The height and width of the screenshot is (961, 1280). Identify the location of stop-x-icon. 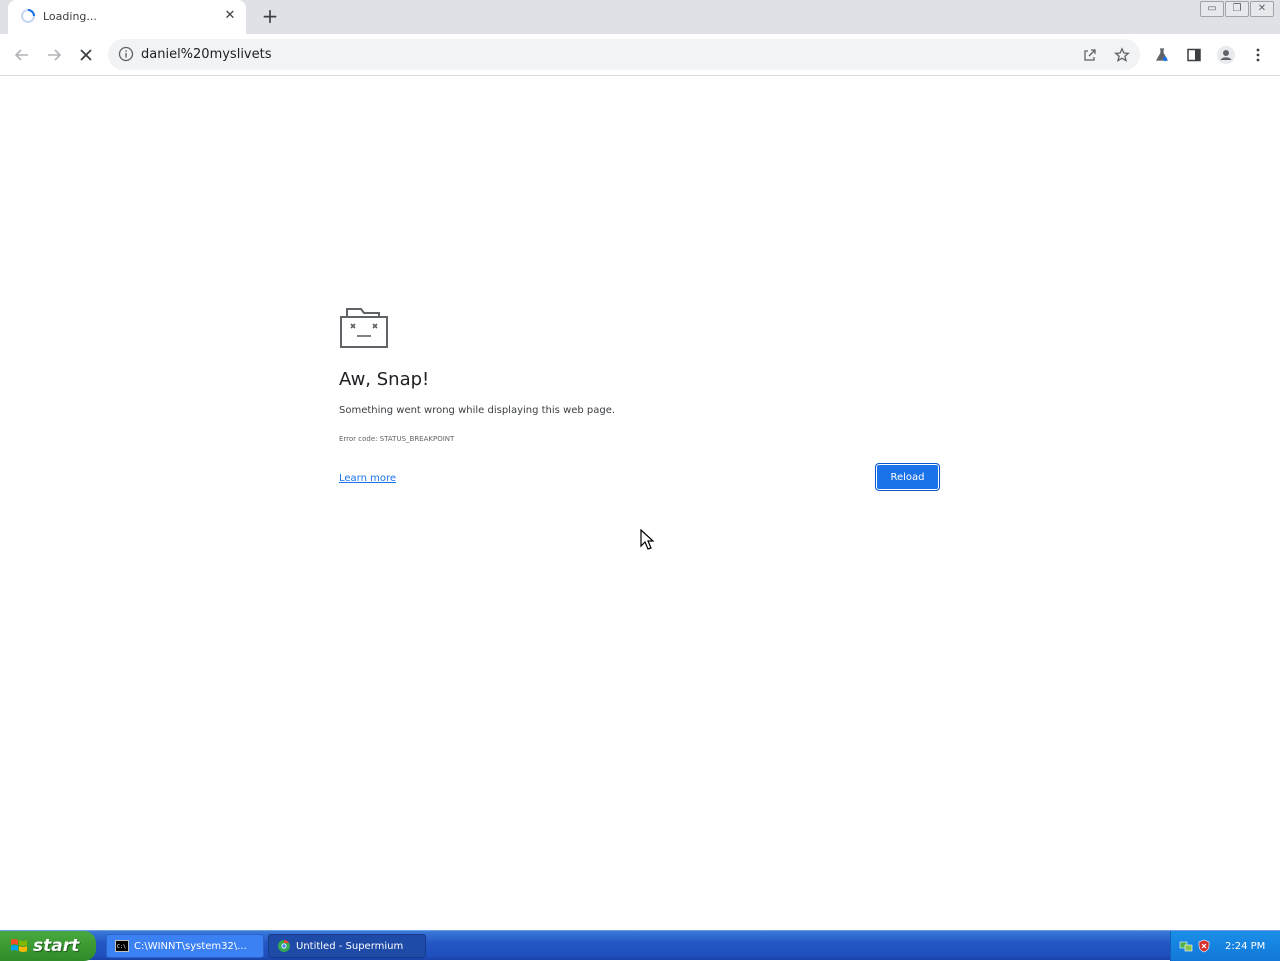
(86, 55).